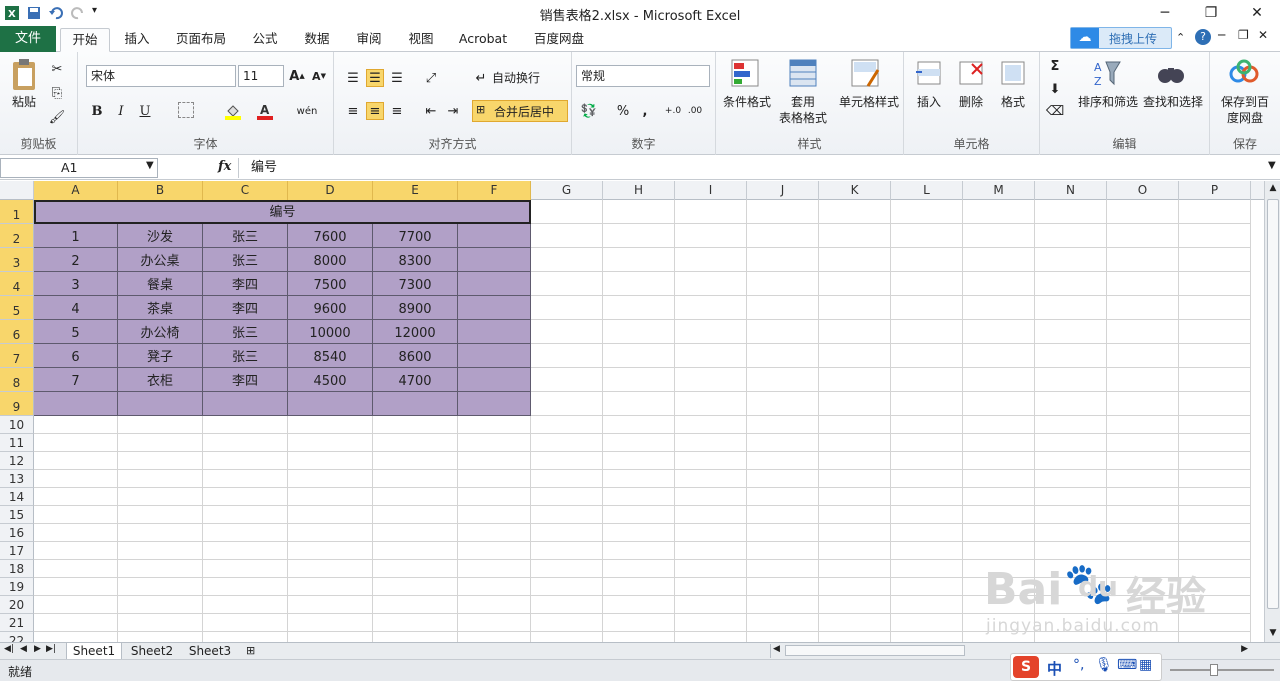  Describe the element at coordinates (1055, 111) in the screenshot. I see `clear-icon: ⌫` at that location.